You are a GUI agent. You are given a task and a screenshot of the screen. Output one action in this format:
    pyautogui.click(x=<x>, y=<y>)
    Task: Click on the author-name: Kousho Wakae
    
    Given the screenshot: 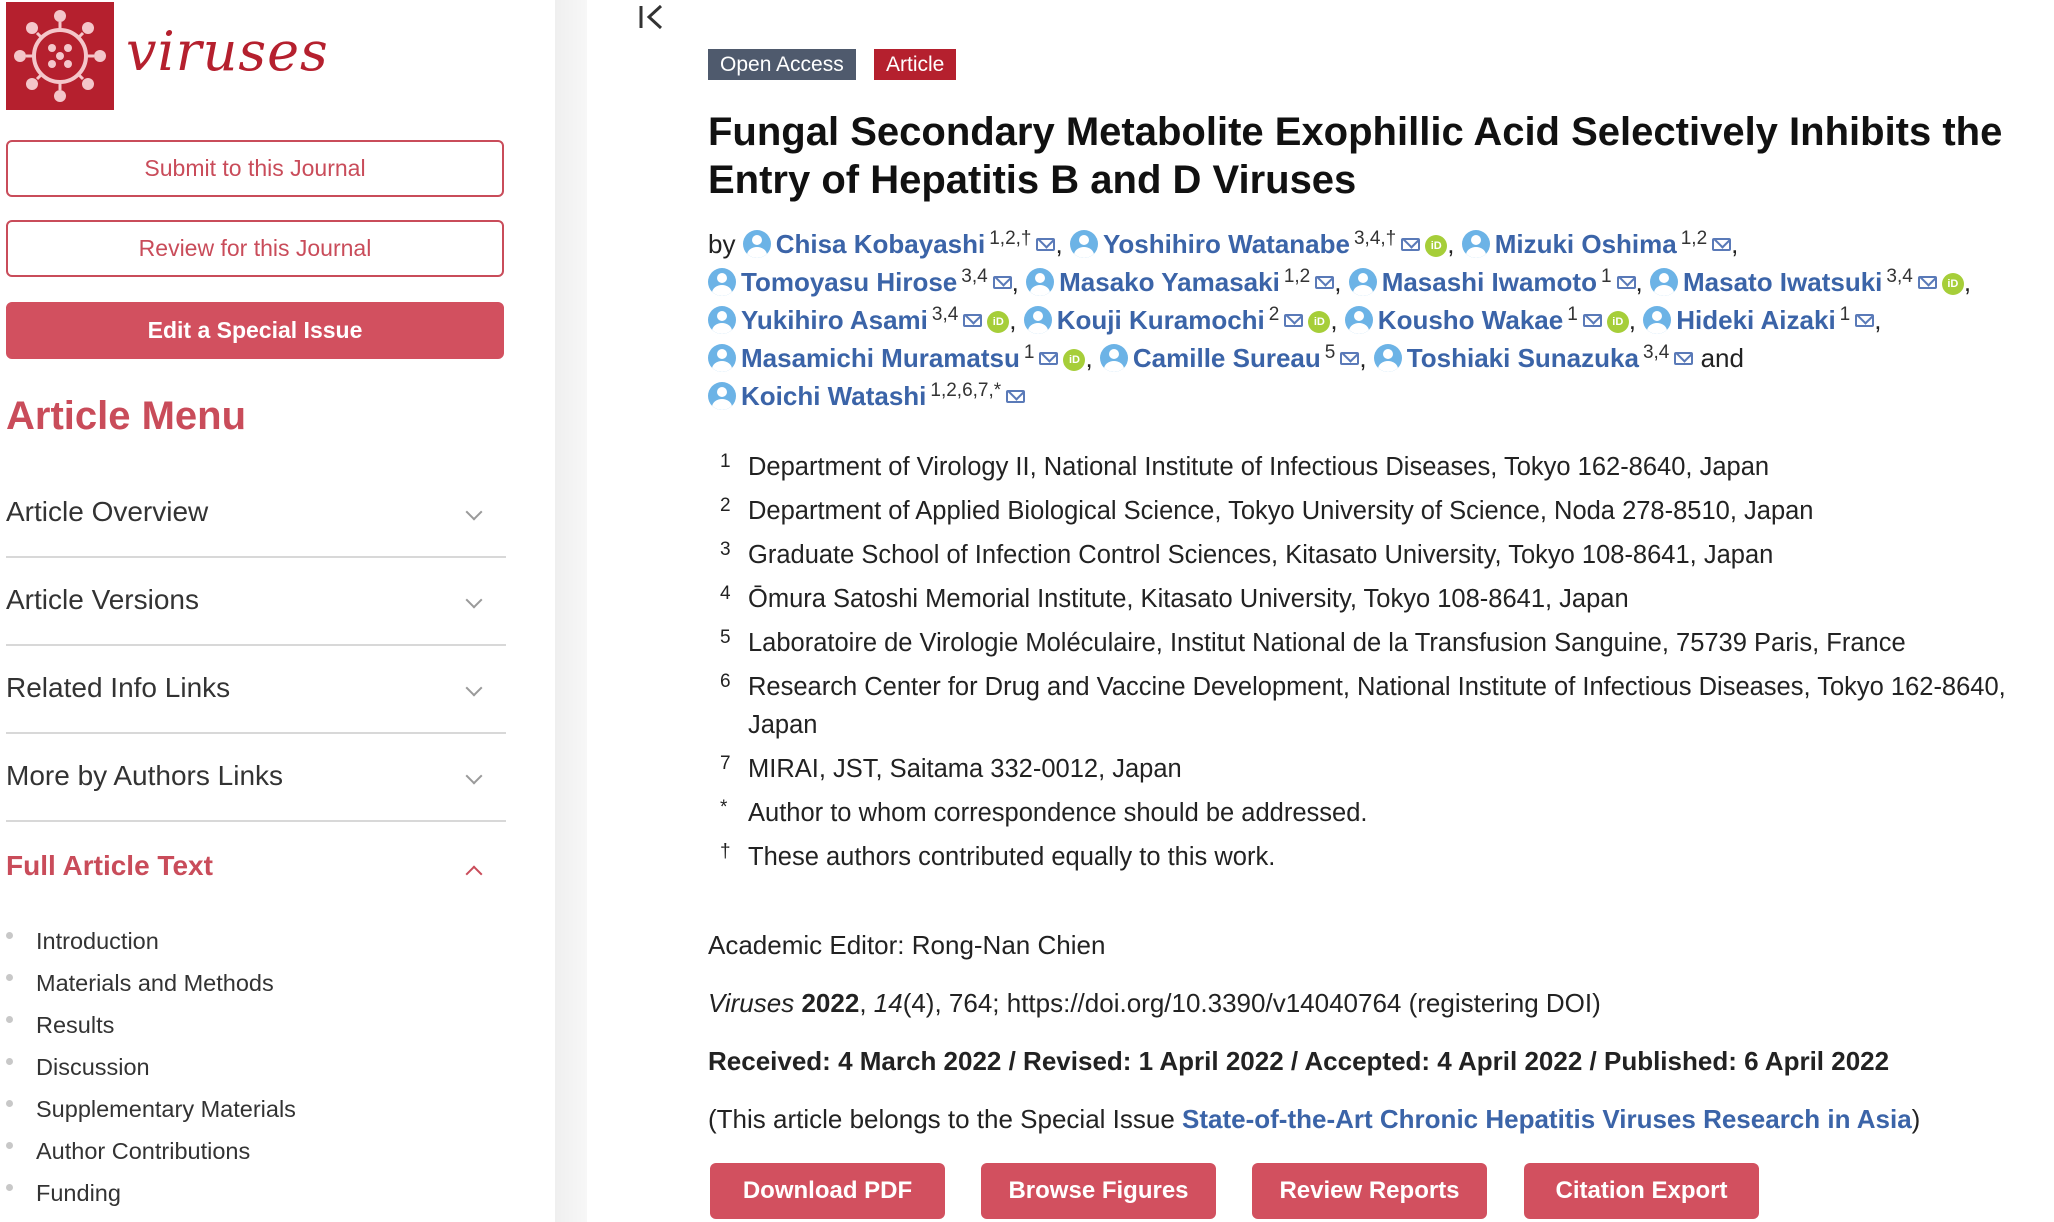 What is the action you would take?
    pyautogui.click(x=1470, y=320)
    